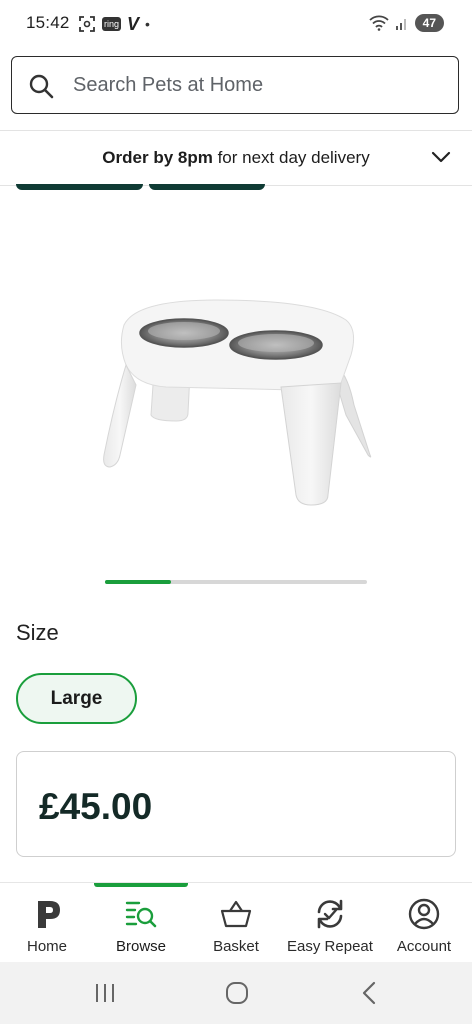 Image resolution: width=472 pixels, height=1024 pixels. I want to click on back-icon, so click(370, 993).